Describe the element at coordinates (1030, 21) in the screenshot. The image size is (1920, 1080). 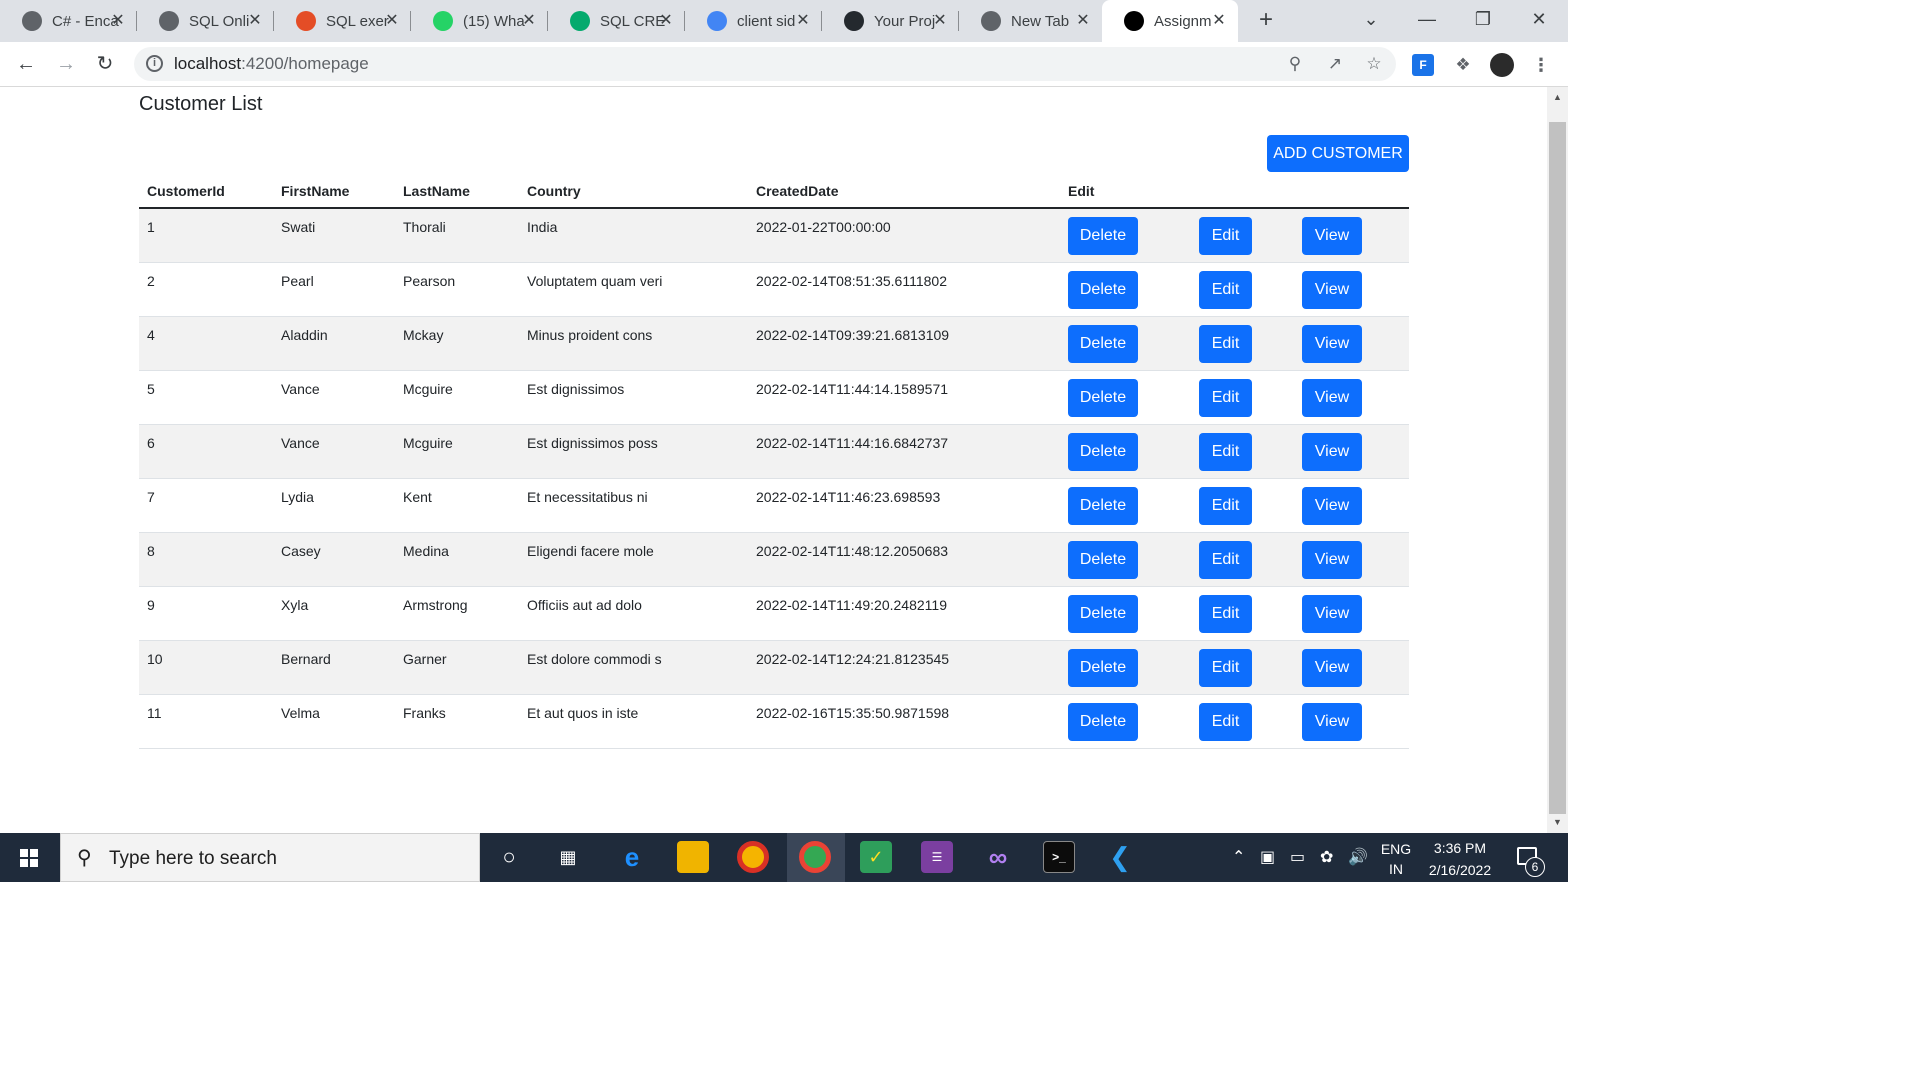
I see `browser-tab: New Tab ✕` at that location.